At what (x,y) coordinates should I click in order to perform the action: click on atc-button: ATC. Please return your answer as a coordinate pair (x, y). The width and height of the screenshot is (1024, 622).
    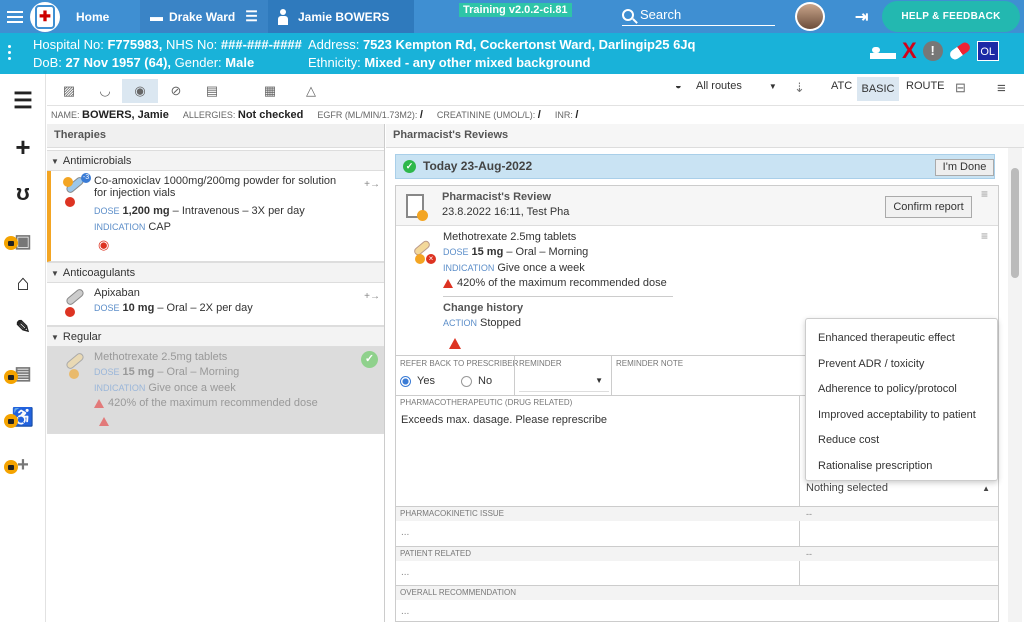
    Looking at the image, I should click on (841, 86).